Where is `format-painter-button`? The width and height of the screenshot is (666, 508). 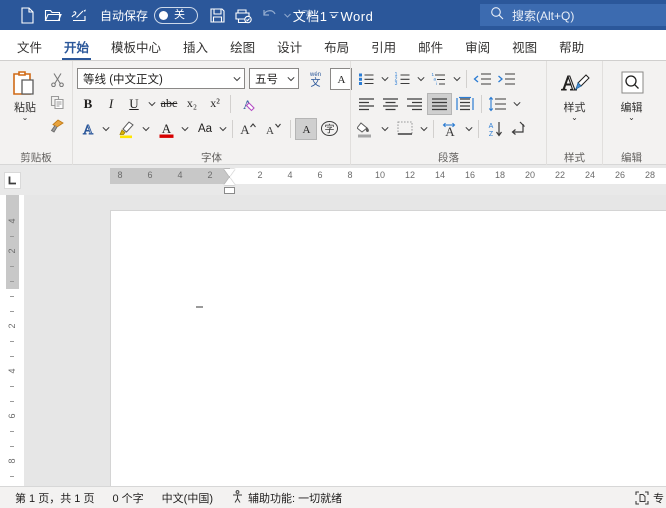 format-painter-button is located at coordinates (57, 125).